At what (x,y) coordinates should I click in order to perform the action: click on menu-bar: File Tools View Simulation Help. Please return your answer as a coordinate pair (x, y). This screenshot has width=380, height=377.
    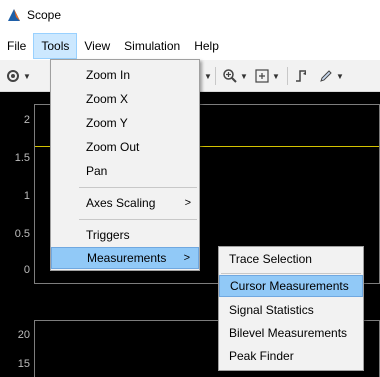
    Looking at the image, I should click on (190, 46).